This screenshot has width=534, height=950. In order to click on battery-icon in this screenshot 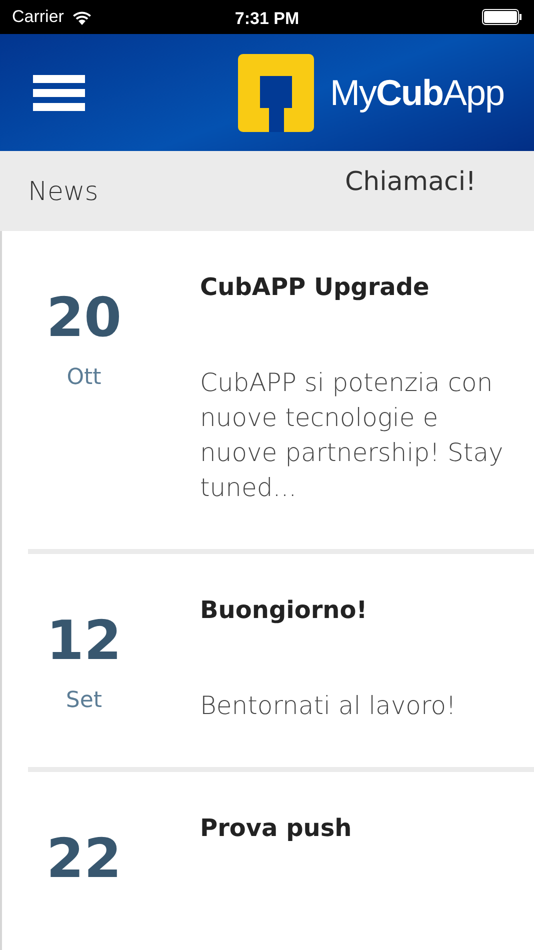, I will do `click(502, 17)`.